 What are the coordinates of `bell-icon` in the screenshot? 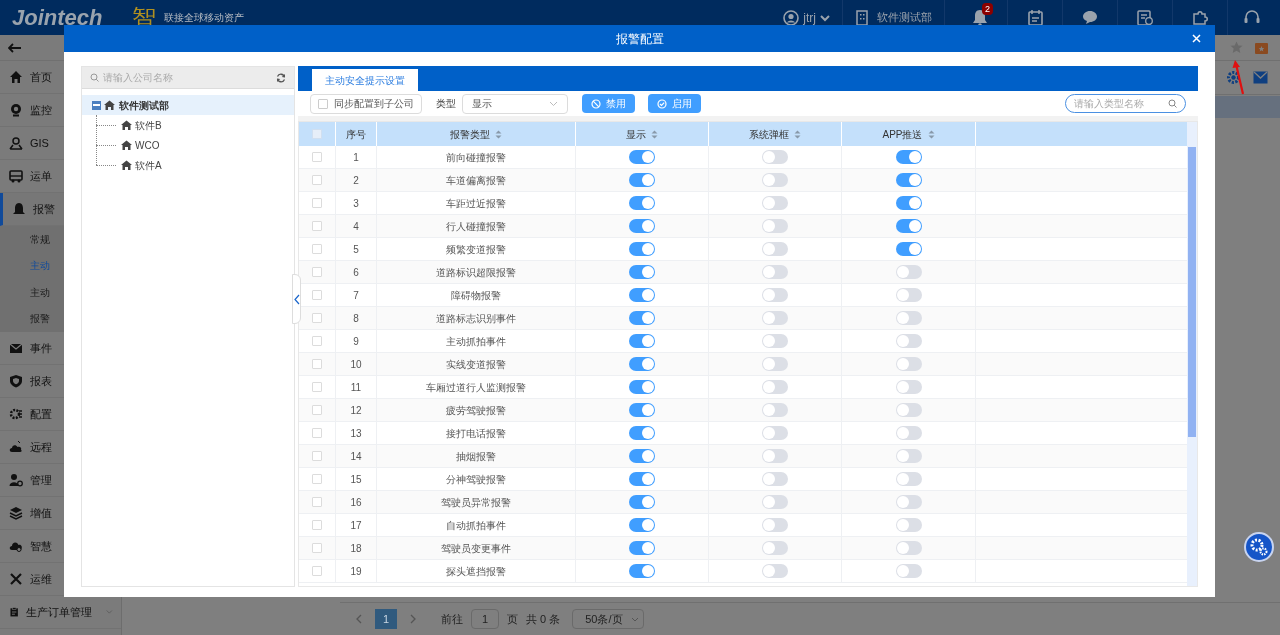 It's located at (980, 17).